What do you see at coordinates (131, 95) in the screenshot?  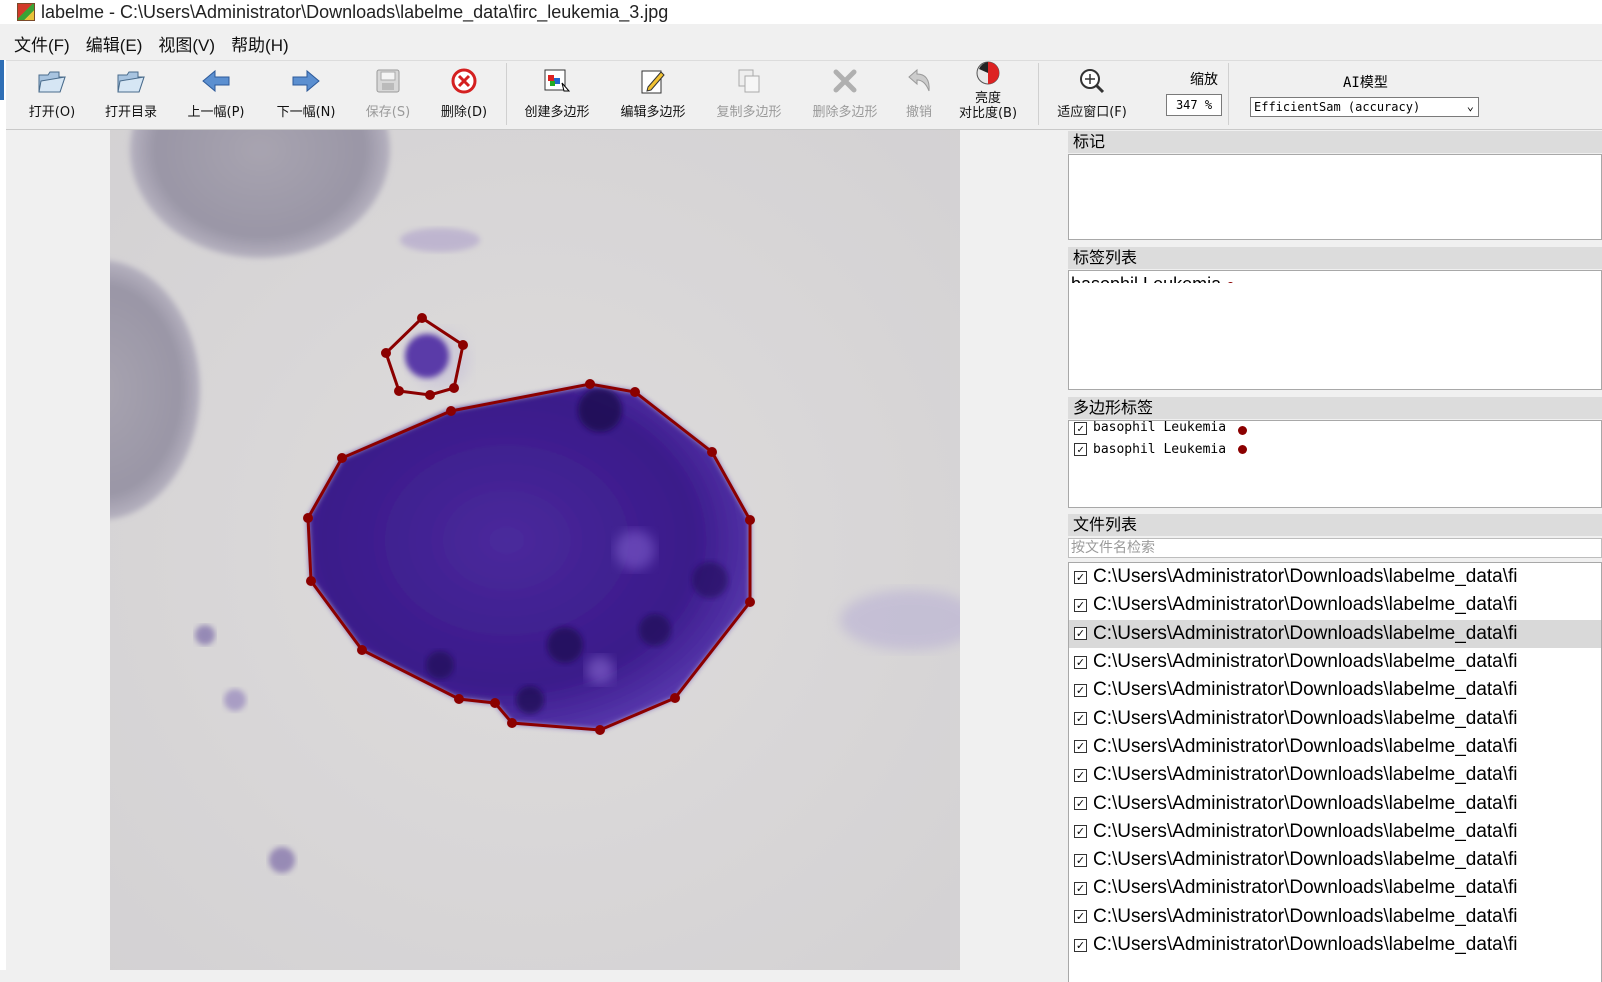 I see `open-dir-button: 打开目录` at bounding box center [131, 95].